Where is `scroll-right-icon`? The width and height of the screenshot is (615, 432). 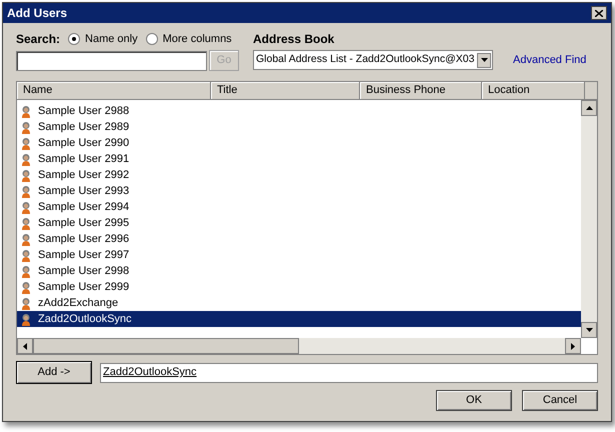
scroll-right-icon is located at coordinates (573, 346).